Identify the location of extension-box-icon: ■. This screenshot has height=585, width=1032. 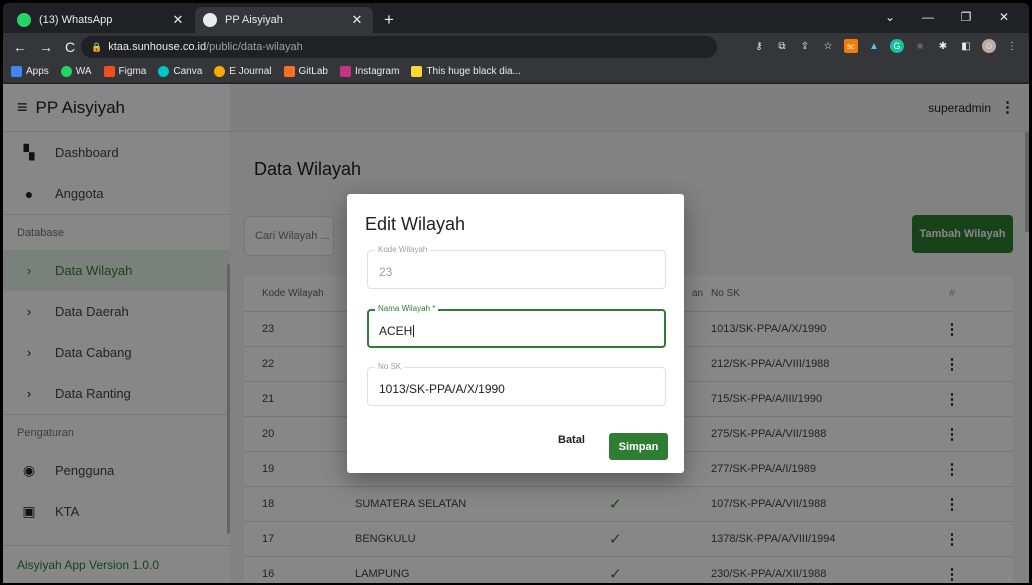
(920, 46).